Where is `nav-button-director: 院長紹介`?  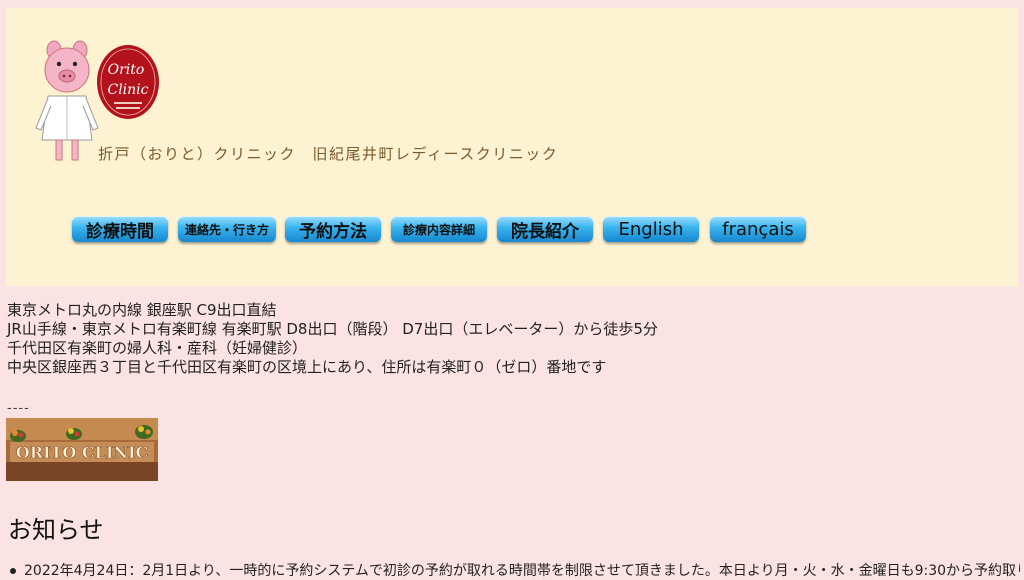
nav-button-director: 院長紹介 is located at coordinates (545, 229).